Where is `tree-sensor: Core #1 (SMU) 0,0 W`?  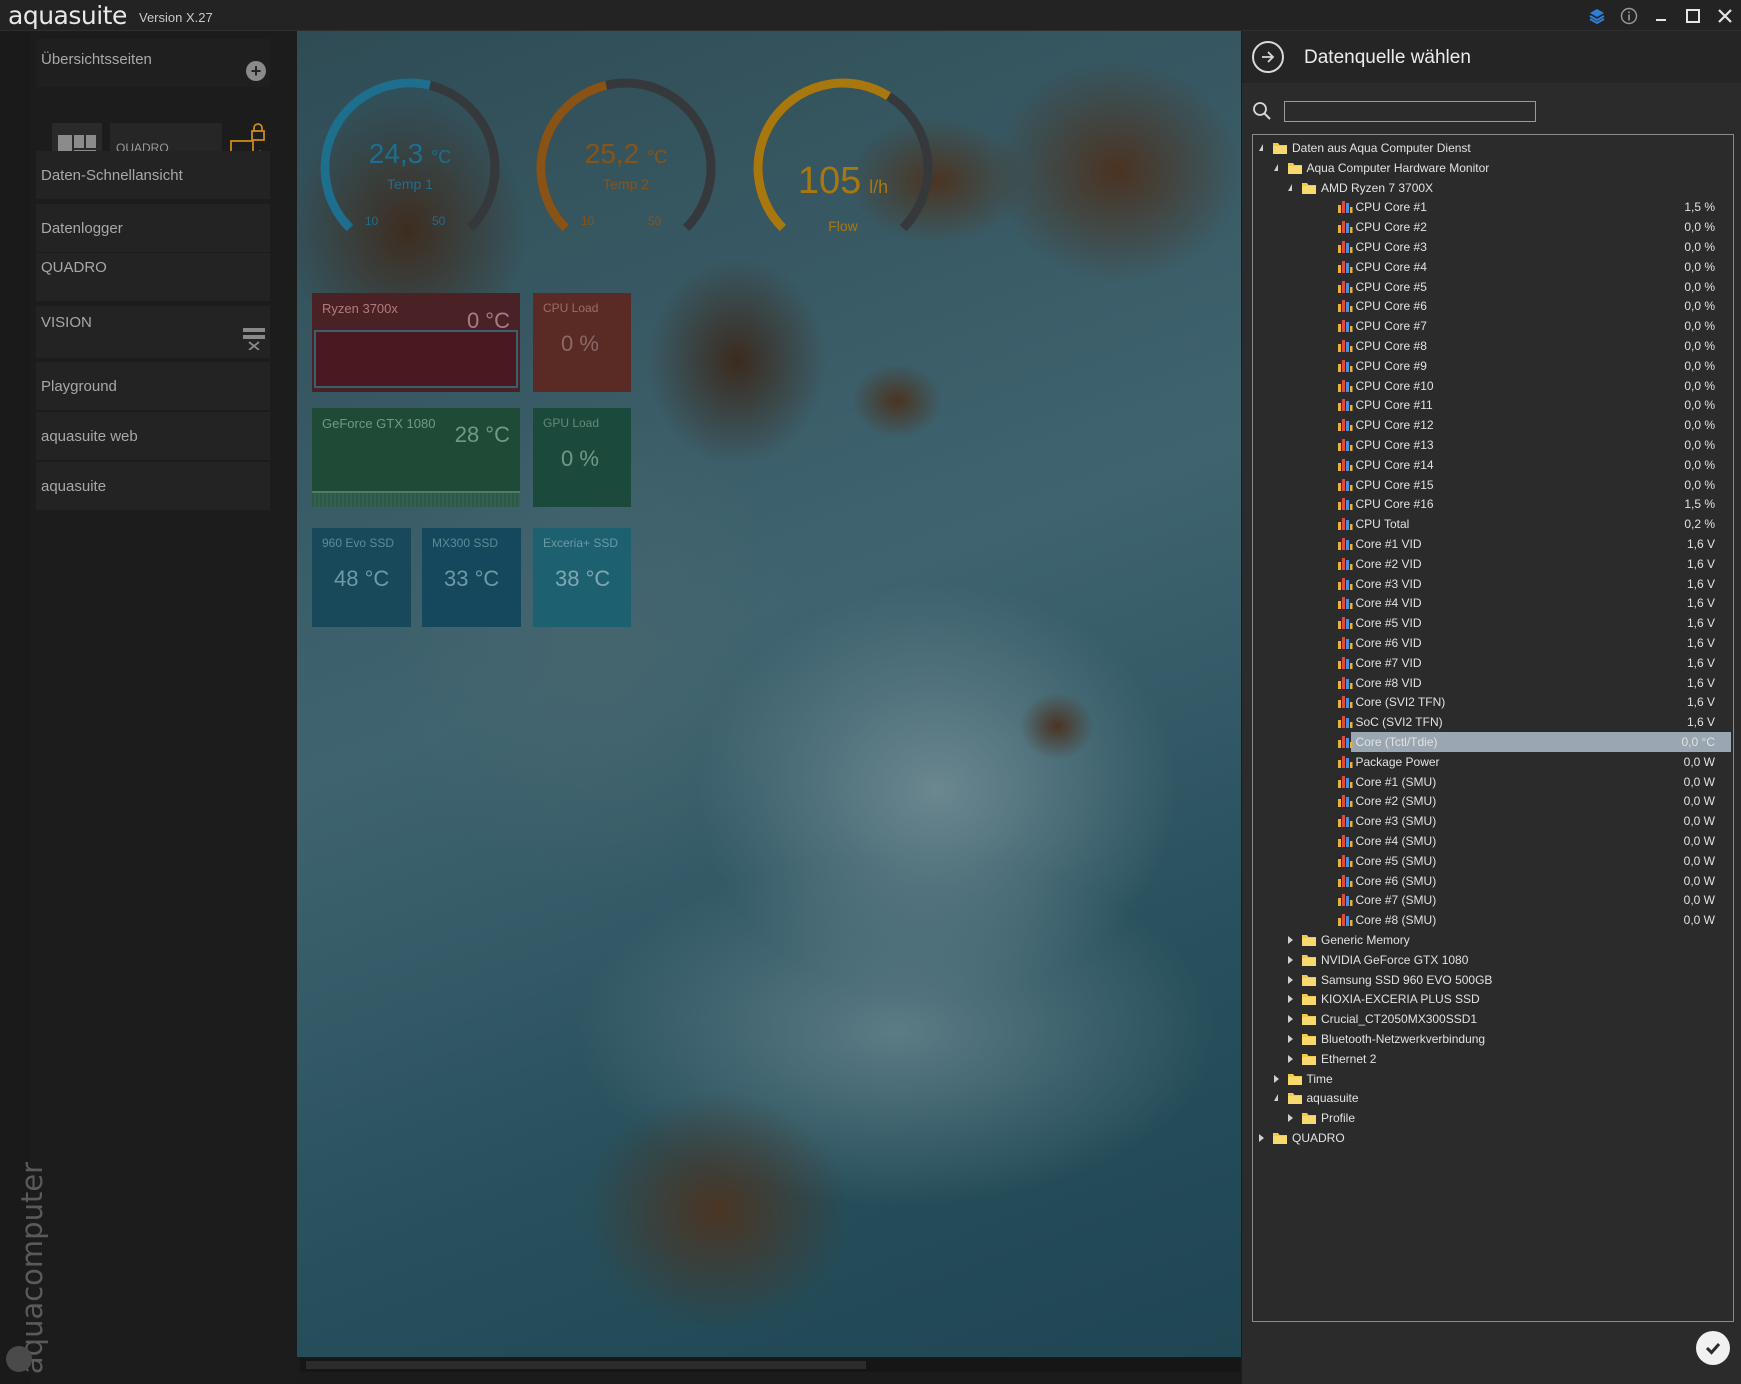
tree-sensor: Core #1 (SMU) 0,0 W is located at coordinates (1493, 782).